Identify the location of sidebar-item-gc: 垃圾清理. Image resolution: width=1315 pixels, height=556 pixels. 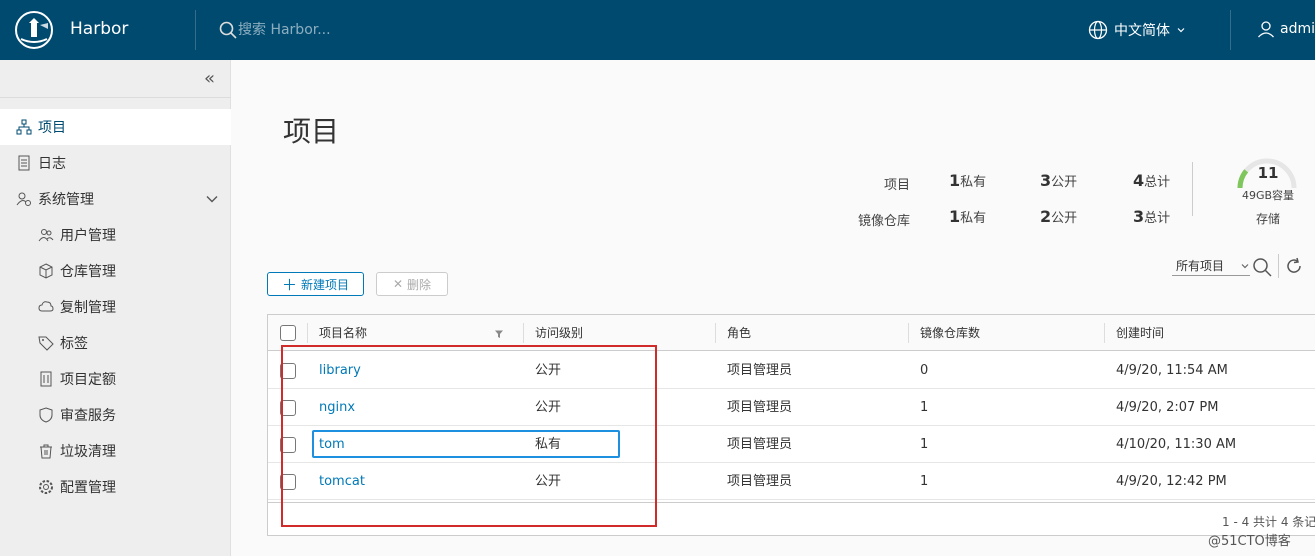
(115, 451).